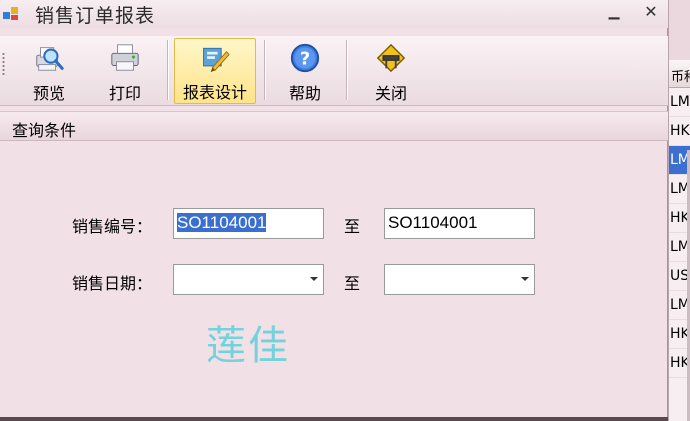  What do you see at coordinates (679, 102) in the screenshot?
I see `background-row: LM` at bounding box center [679, 102].